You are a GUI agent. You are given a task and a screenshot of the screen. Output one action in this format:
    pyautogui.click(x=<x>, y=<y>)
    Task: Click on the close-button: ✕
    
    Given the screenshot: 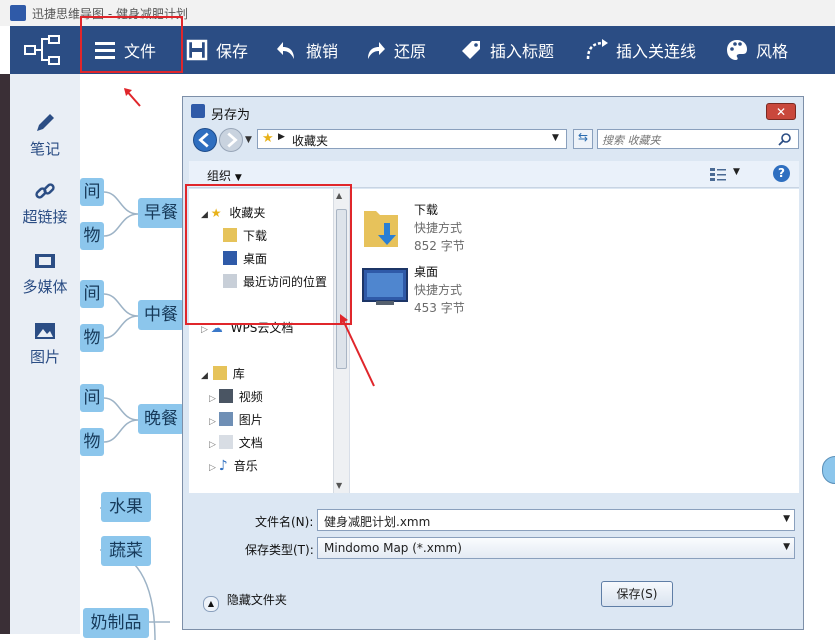 What is the action you would take?
    pyautogui.click(x=781, y=111)
    